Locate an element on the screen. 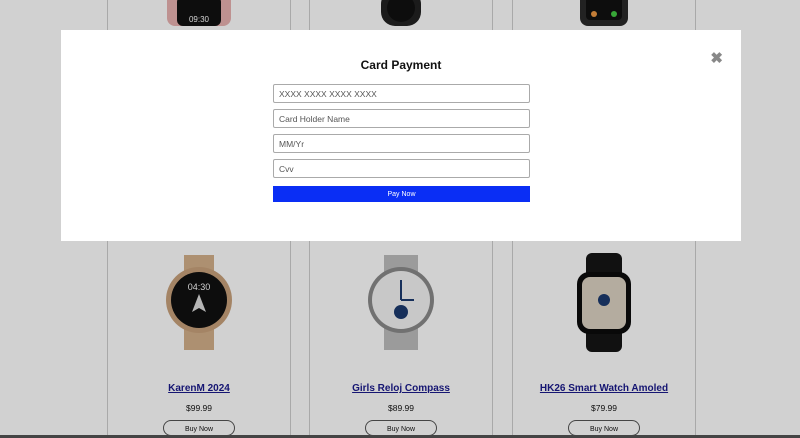 The width and height of the screenshot is (800, 438). expiry-input is located at coordinates (401, 143).